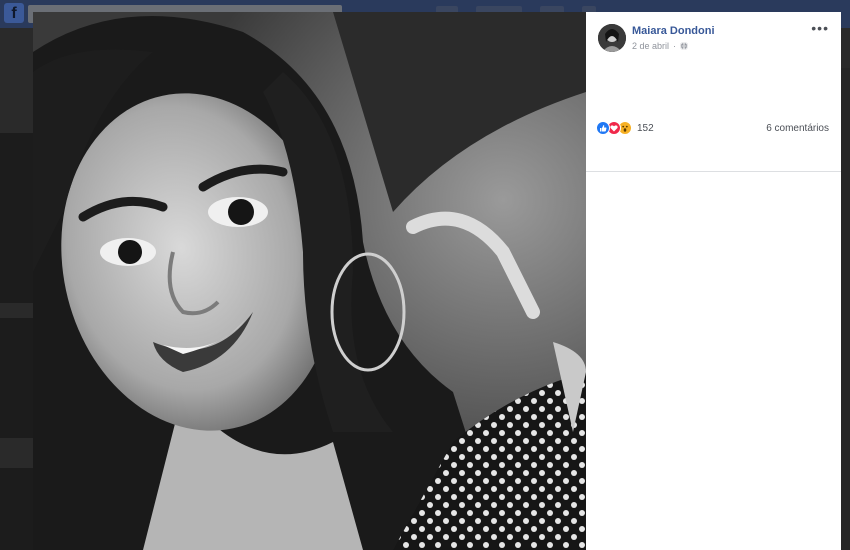  What do you see at coordinates (797, 128) in the screenshot?
I see `comments-count-link: 6 comentários` at bounding box center [797, 128].